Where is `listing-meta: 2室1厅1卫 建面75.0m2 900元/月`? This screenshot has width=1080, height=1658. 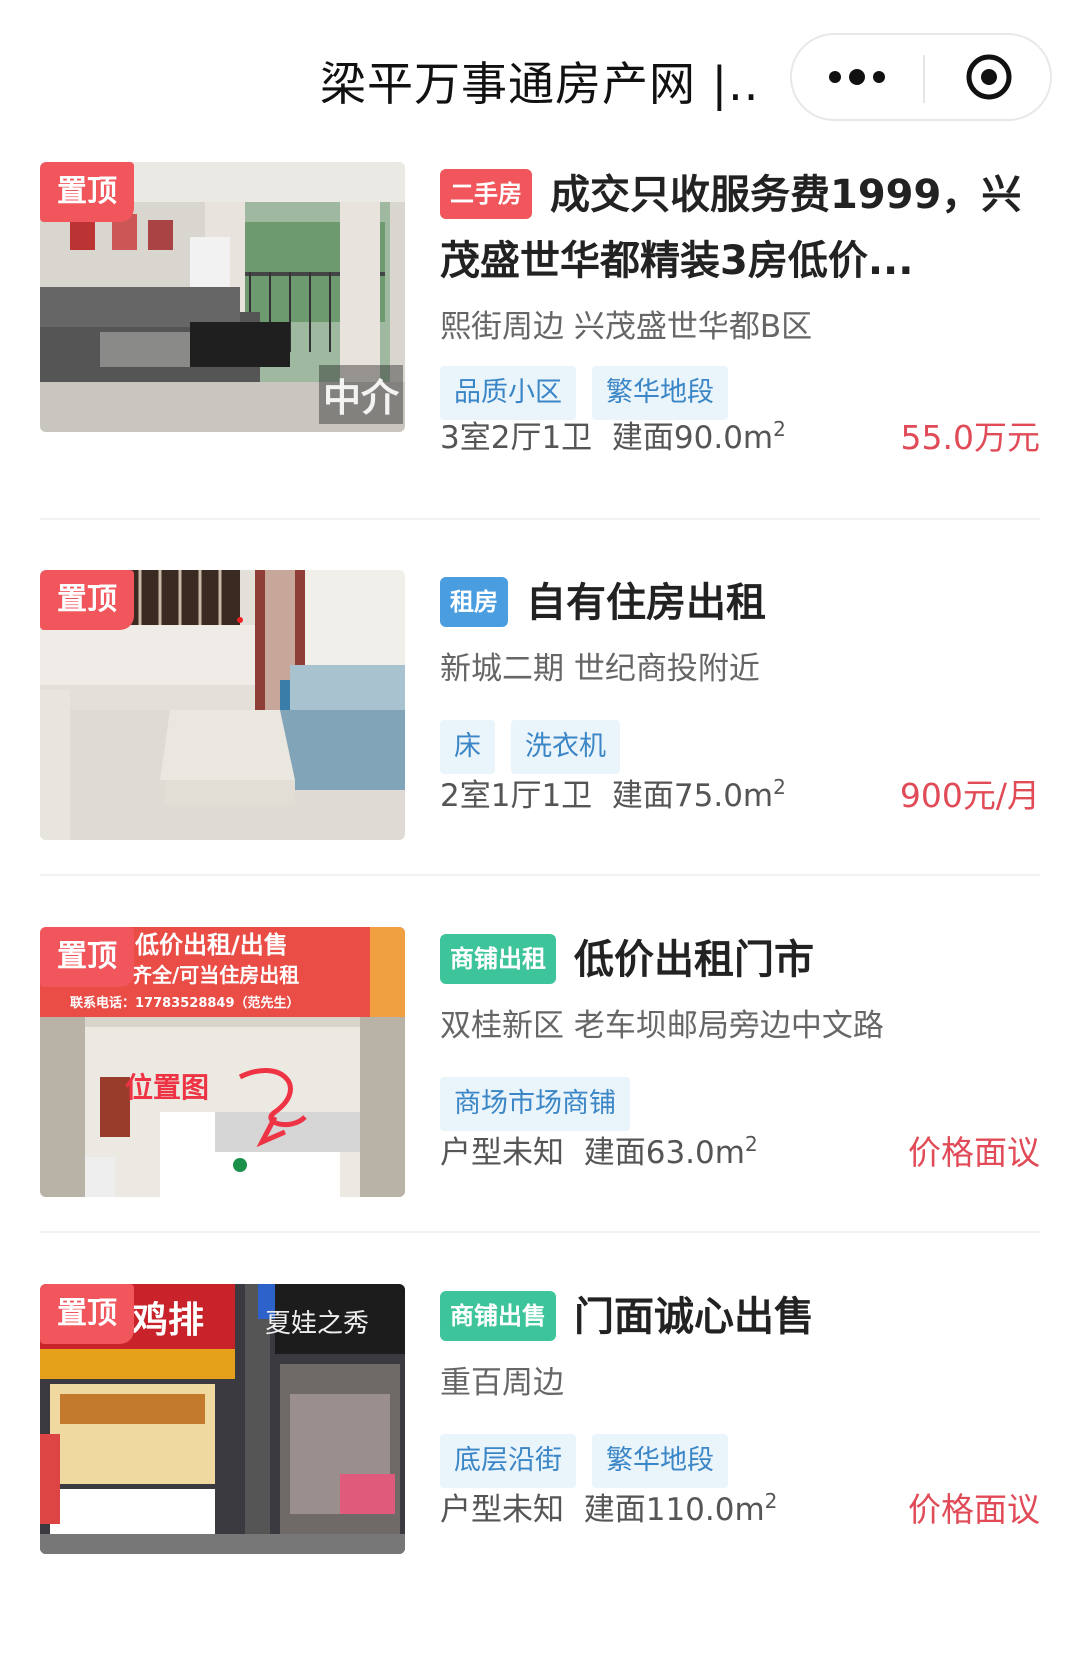
listing-meta: 2室1厅1卫 建面75.0m2 900元/月 is located at coordinates (740, 796).